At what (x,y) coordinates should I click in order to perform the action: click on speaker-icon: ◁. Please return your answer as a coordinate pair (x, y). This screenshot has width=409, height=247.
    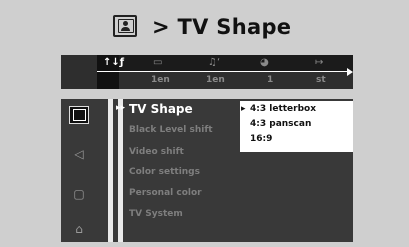
    Looking at the image, I should click on (79, 154).